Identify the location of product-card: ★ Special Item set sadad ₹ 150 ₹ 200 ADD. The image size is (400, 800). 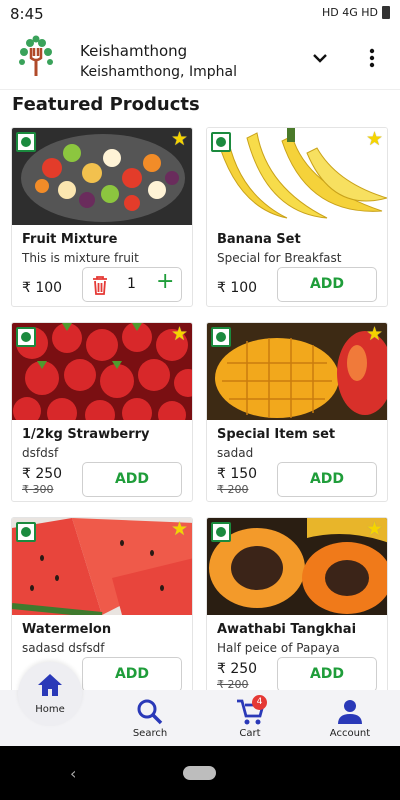
(297, 412).